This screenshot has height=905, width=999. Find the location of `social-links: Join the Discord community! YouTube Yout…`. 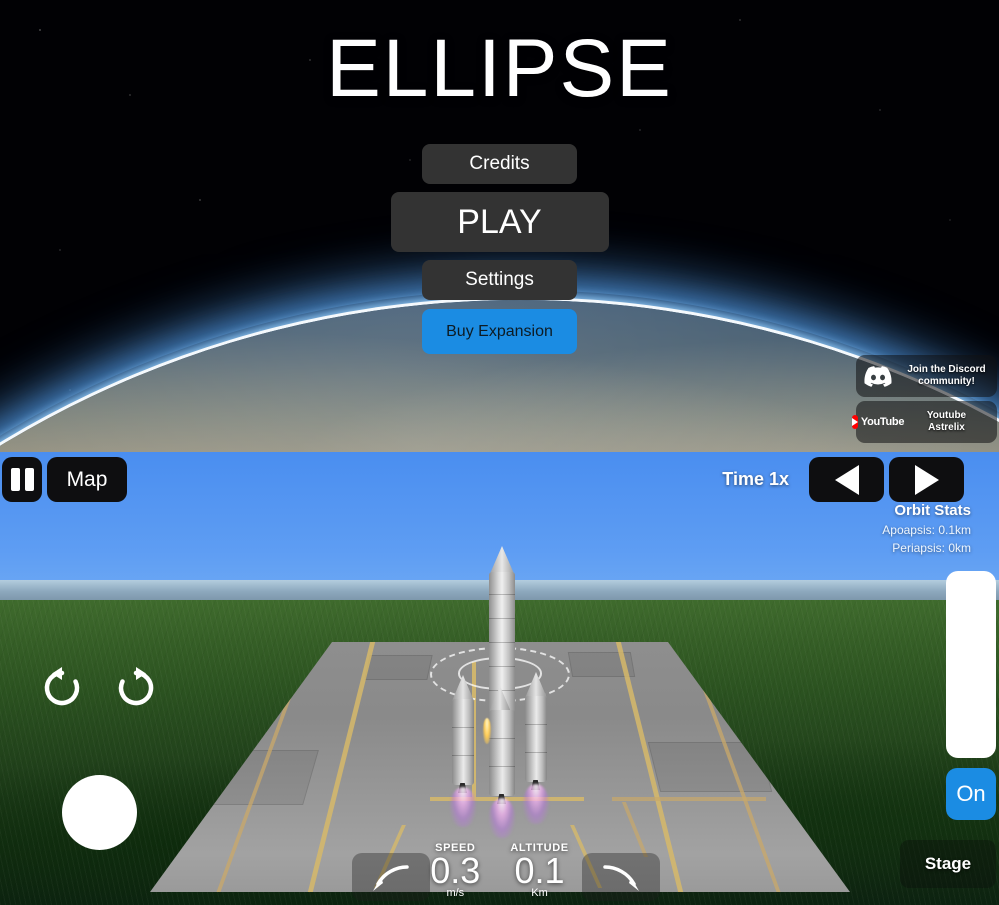

social-links: Join the Discord community! YouTube Yout… is located at coordinates (924, 399).